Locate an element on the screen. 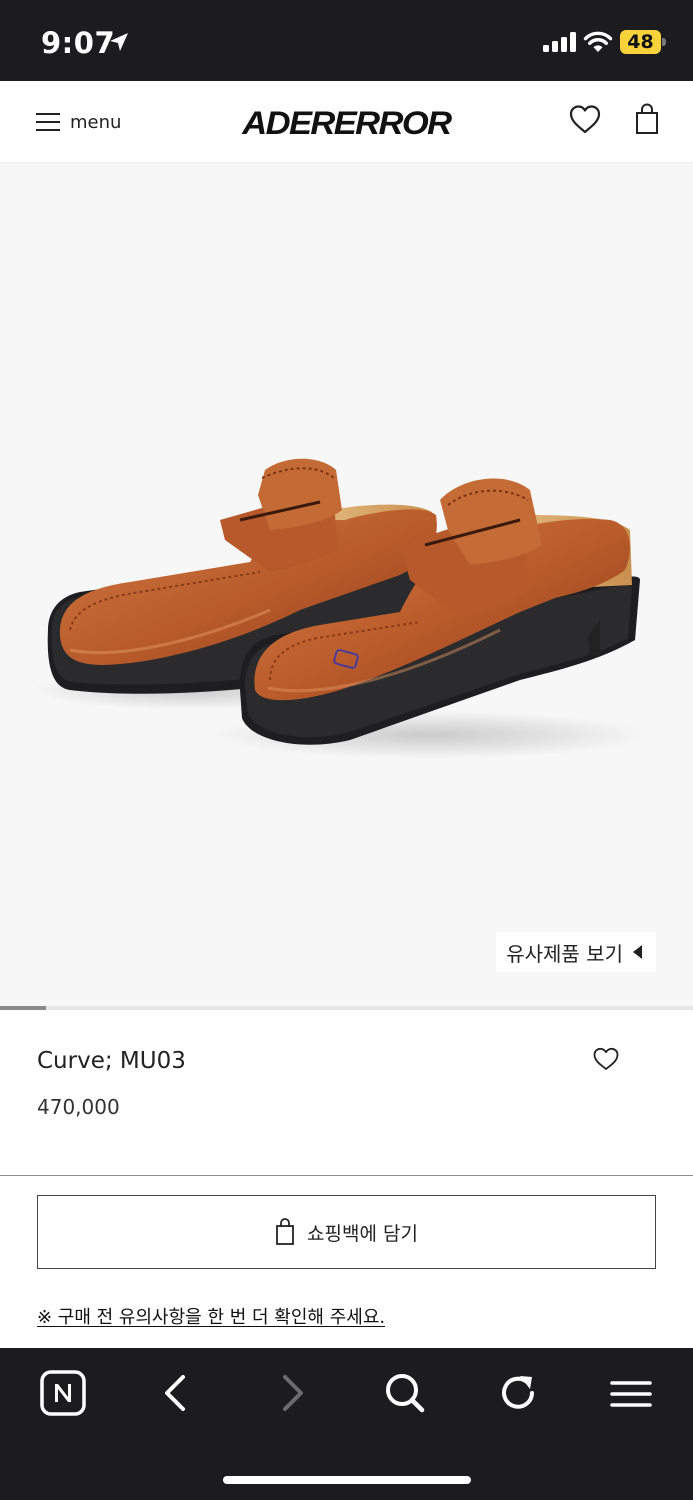 Image resolution: width=693 pixels, height=1500 pixels. search-icon is located at coordinates (405, 1393).